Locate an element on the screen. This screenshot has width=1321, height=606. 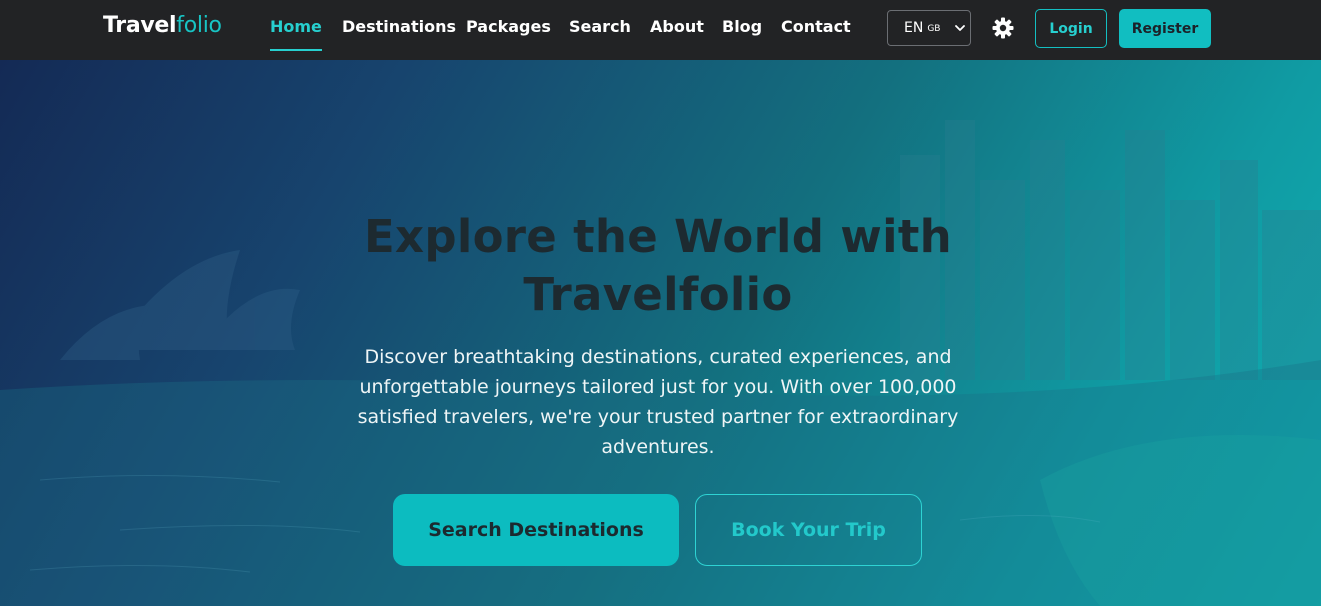
nav-search: Search is located at coordinates (600, 26).